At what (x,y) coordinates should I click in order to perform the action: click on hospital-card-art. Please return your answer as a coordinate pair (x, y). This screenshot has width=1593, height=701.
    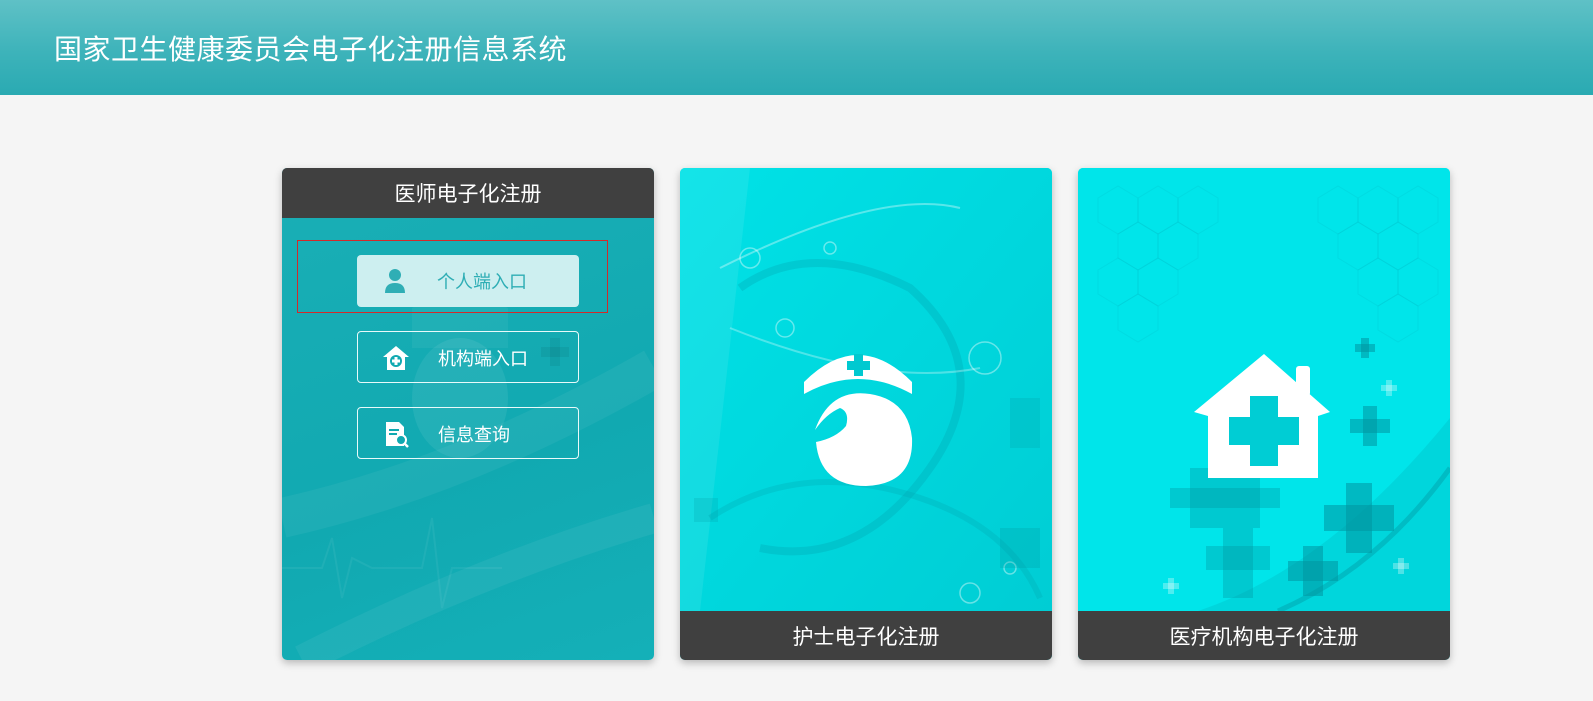
    Looking at the image, I should click on (1264, 389).